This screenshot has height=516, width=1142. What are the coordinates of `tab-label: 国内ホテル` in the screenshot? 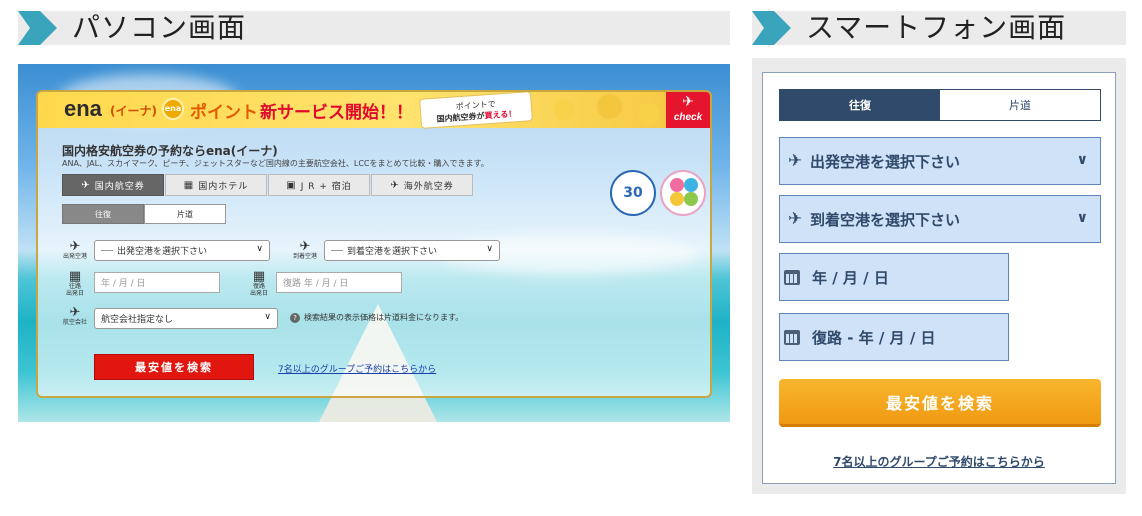 It's located at (223, 186).